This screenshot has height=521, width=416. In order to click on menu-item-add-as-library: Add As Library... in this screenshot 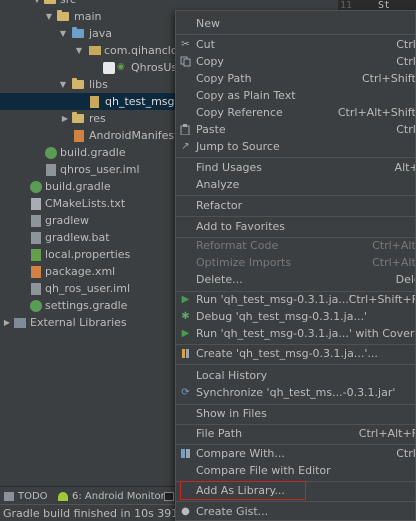, I will do `click(295, 490)`.